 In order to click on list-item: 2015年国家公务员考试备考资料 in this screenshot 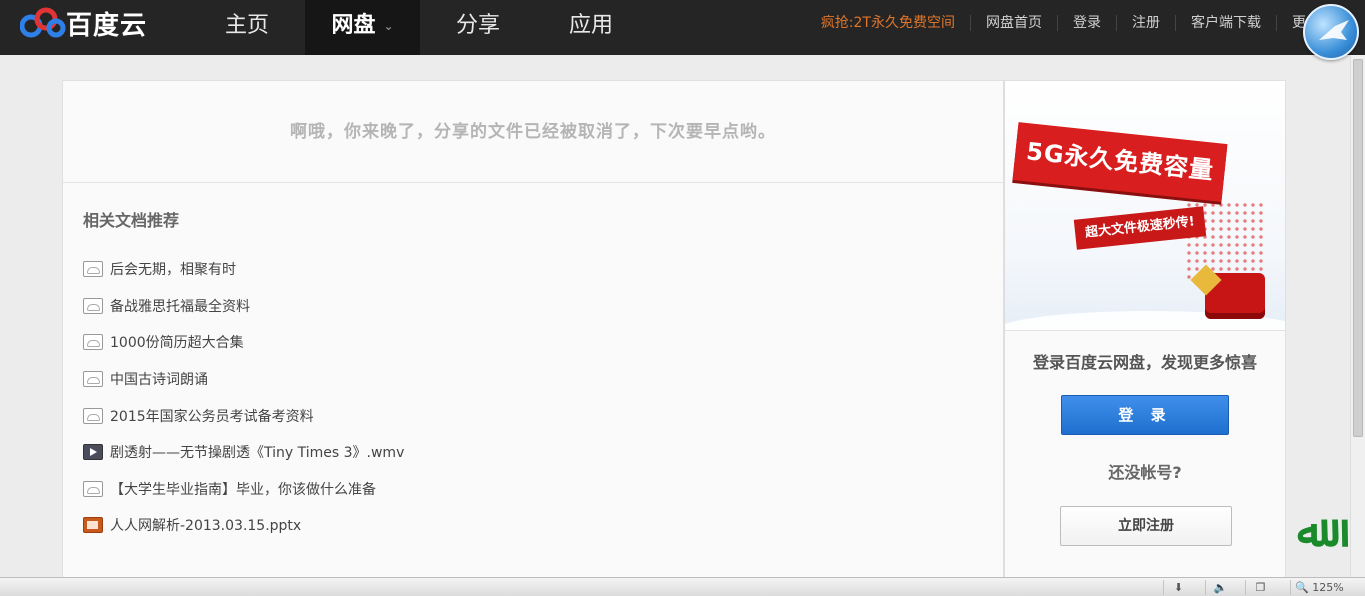, I will do `click(533, 415)`.